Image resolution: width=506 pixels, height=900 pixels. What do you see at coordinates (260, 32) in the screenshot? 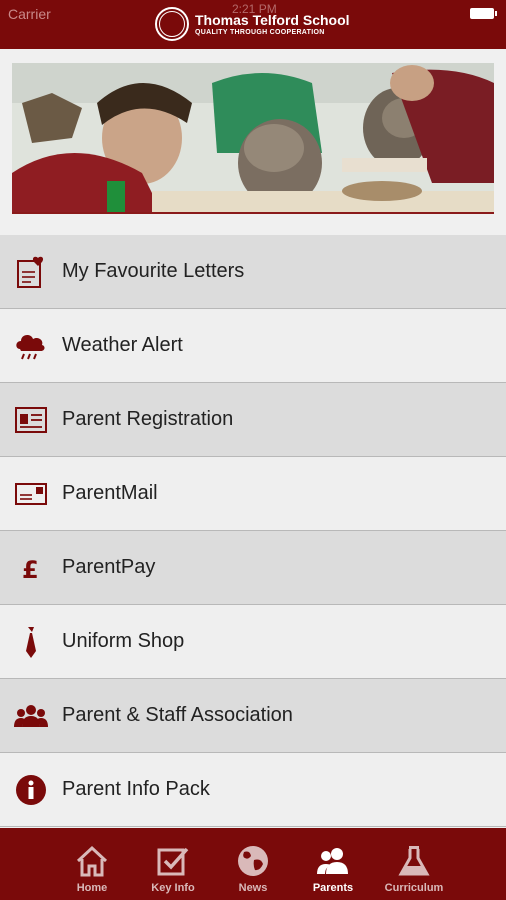
I see `school-tagline: QUALITY THROUGH COOPERATION` at bounding box center [260, 32].